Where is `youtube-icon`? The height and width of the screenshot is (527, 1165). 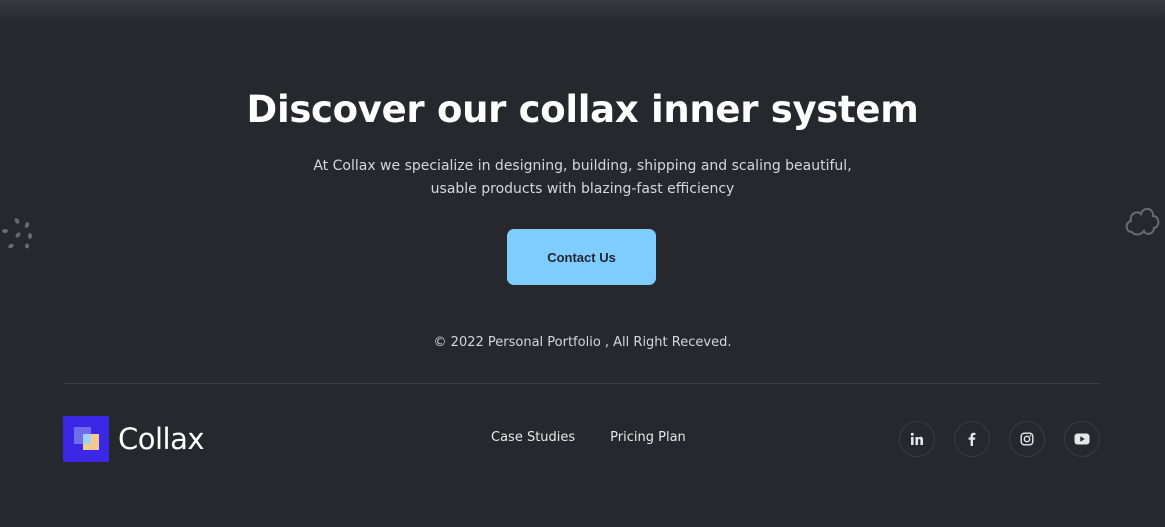
youtube-icon is located at coordinates (1082, 439).